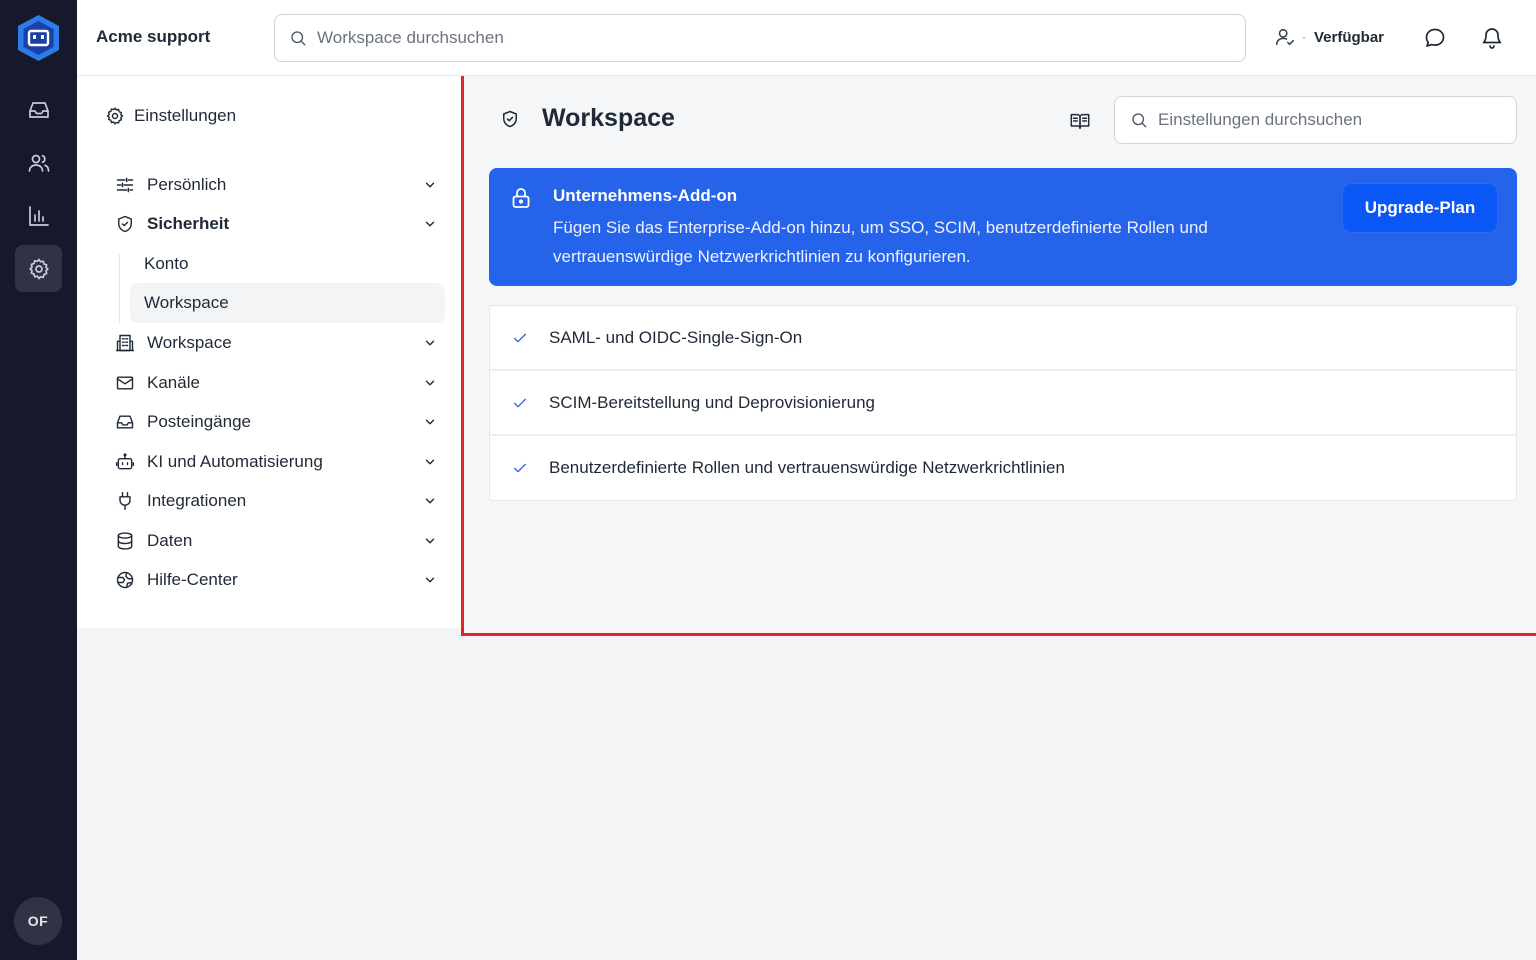 The height and width of the screenshot is (960, 1536). I want to click on sidebar-item-label: KI und Automatisierung, so click(235, 461).